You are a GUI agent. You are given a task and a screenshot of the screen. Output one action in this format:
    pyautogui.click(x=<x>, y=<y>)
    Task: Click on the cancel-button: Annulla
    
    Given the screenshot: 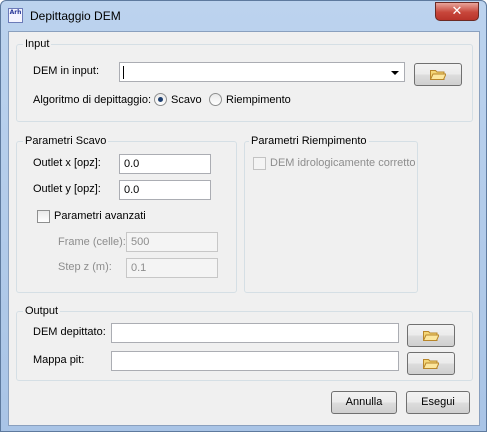 What is the action you would take?
    pyautogui.click(x=364, y=402)
    